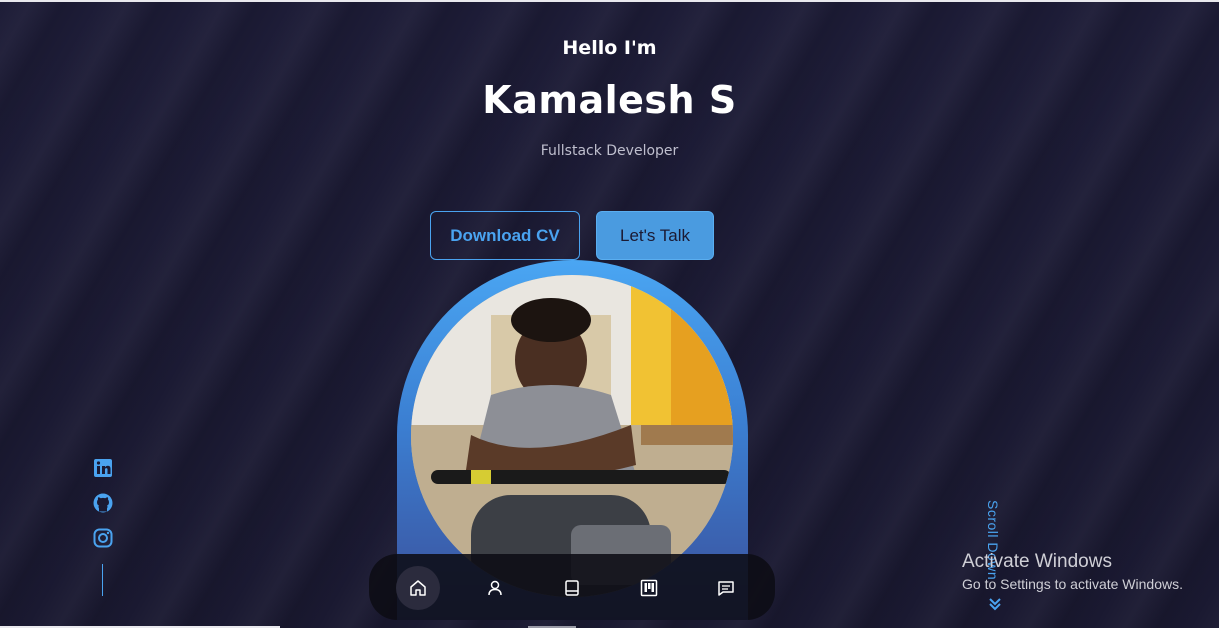 The width and height of the screenshot is (1219, 628). What do you see at coordinates (1037, 561) in the screenshot?
I see `watermark-title: Activate Windows` at bounding box center [1037, 561].